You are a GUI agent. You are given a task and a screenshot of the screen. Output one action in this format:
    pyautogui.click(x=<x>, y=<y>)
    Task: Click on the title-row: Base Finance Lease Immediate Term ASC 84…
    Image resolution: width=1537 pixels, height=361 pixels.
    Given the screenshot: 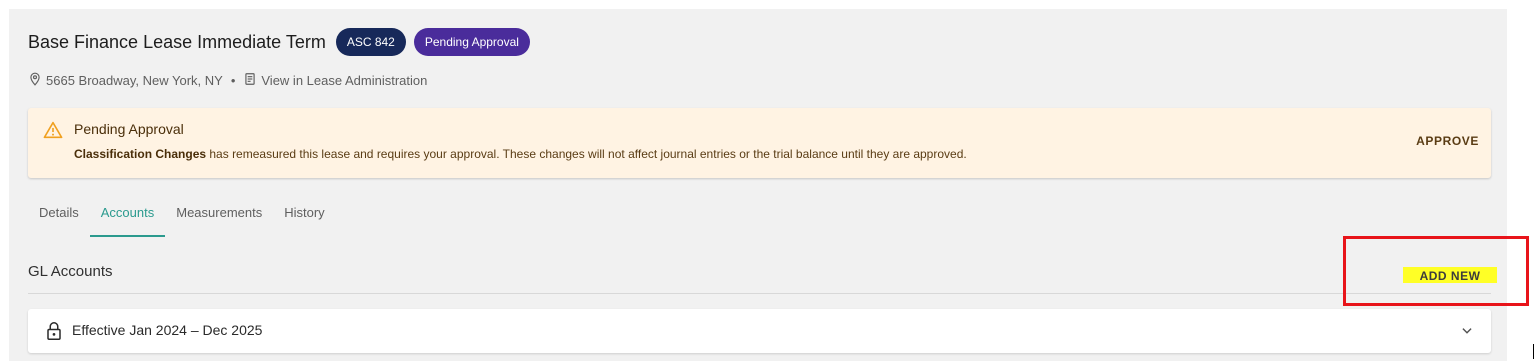 What is the action you would take?
    pyautogui.click(x=283, y=42)
    